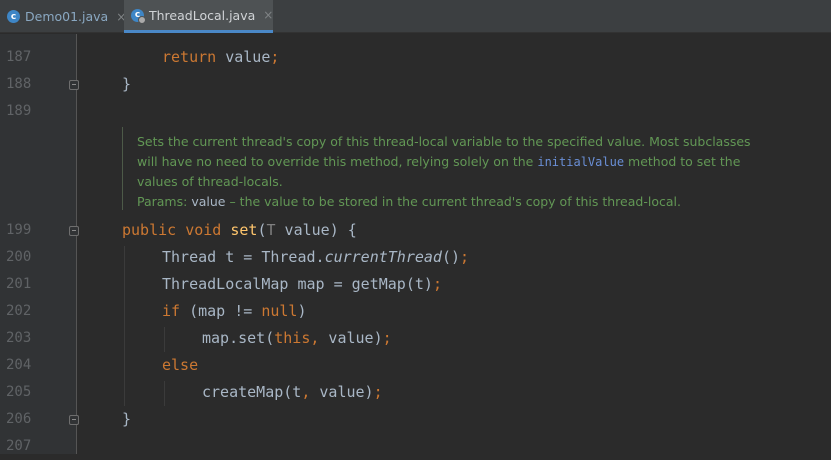 This screenshot has height=460, width=831. I want to click on line-number: 200, so click(19, 257).